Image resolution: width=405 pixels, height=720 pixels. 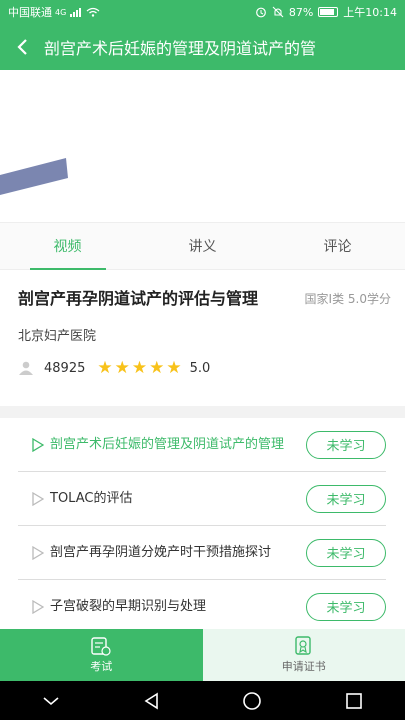 What do you see at coordinates (51, 701) in the screenshot?
I see `hide-keyboard-icon` at bounding box center [51, 701].